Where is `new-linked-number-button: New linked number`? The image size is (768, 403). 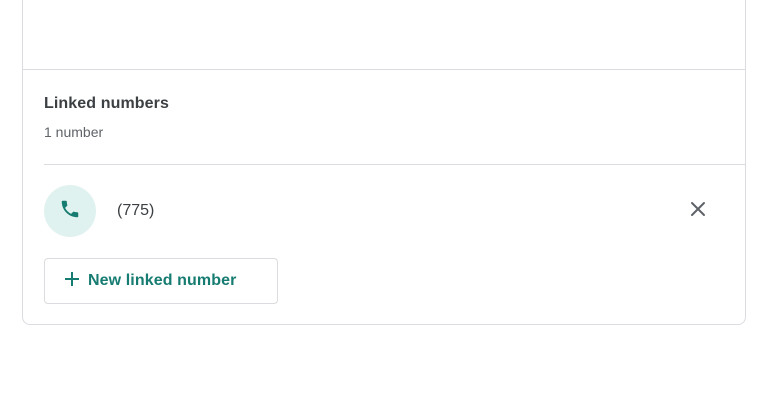 new-linked-number-button: New linked number is located at coordinates (161, 281).